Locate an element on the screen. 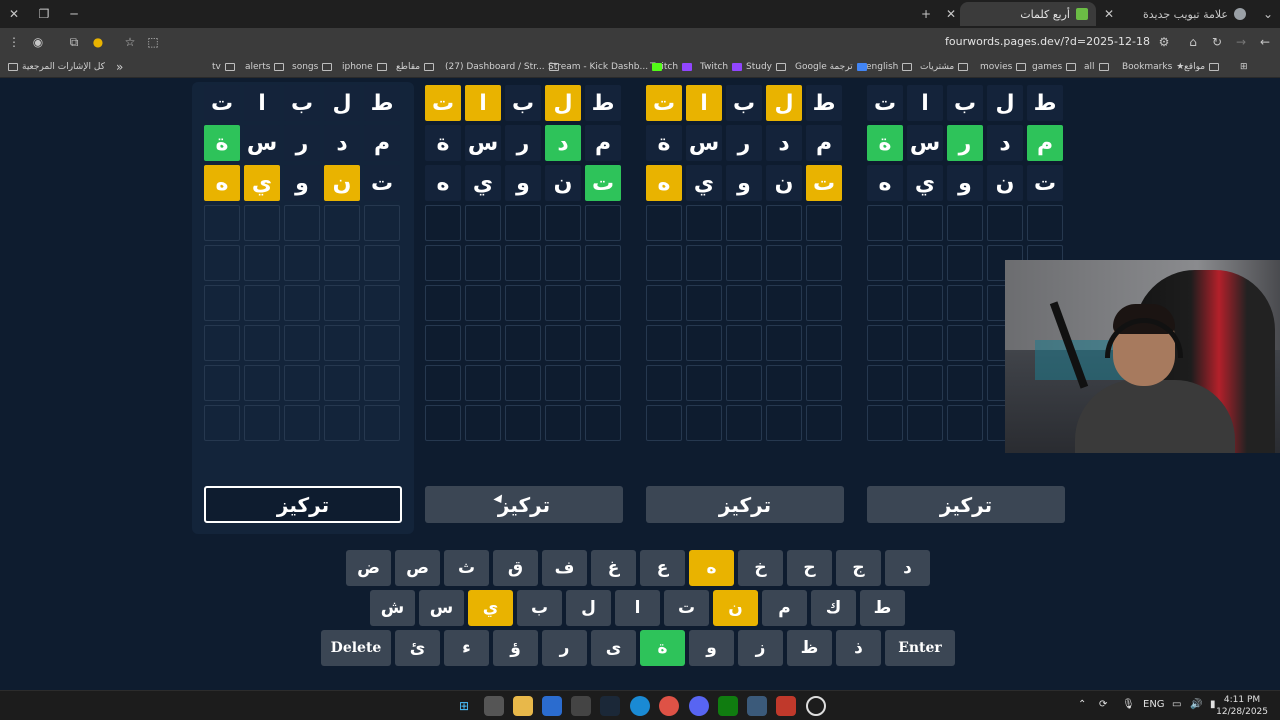 Image resolution: width=1280 pixels, height=720 pixels. extension-icon: ● is located at coordinates (98, 42).